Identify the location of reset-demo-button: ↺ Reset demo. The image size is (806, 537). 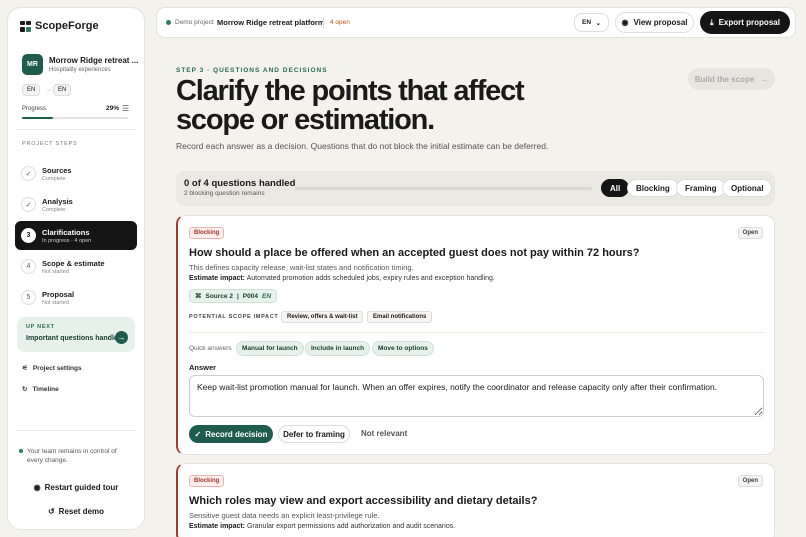
(76, 511).